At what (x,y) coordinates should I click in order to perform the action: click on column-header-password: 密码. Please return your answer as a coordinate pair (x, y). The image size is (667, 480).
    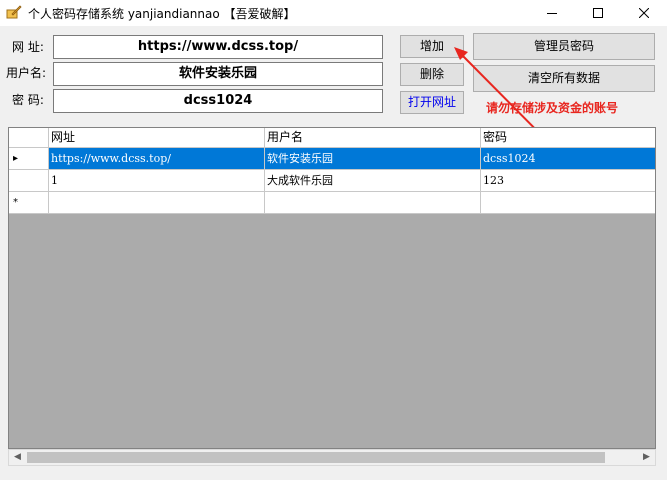
    Looking at the image, I should click on (568, 138).